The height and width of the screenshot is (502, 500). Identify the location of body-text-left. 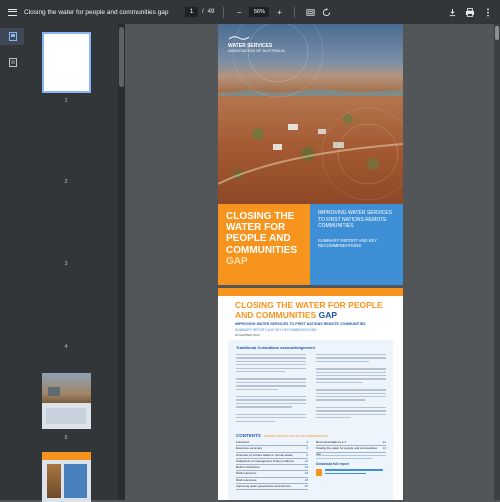
(271, 389).